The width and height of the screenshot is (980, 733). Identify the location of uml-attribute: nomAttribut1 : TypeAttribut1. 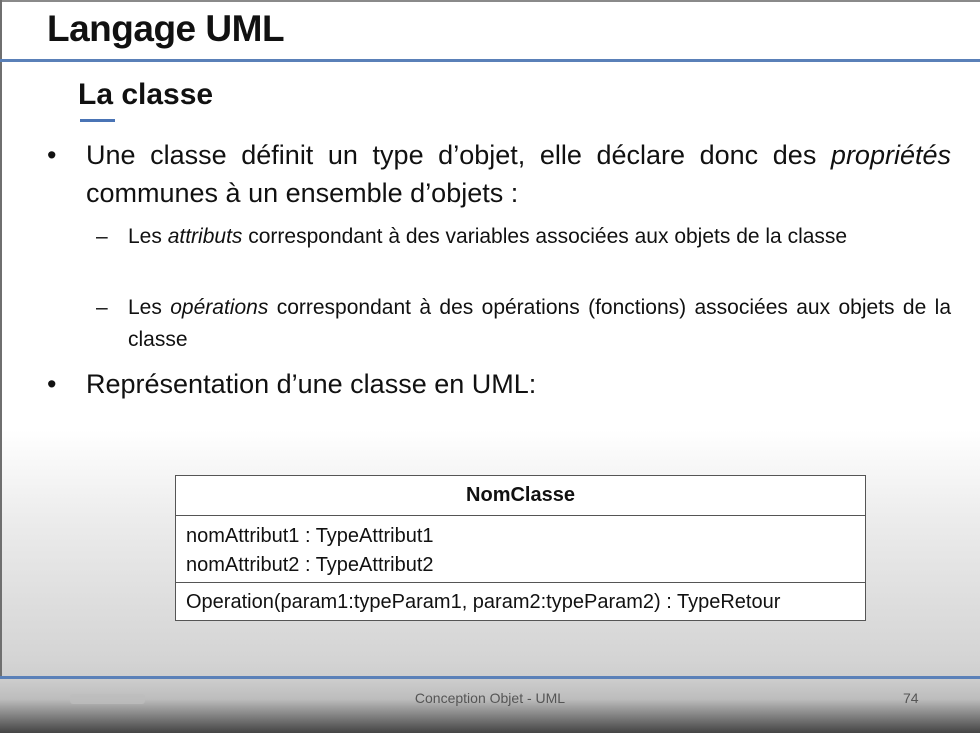
(310, 536).